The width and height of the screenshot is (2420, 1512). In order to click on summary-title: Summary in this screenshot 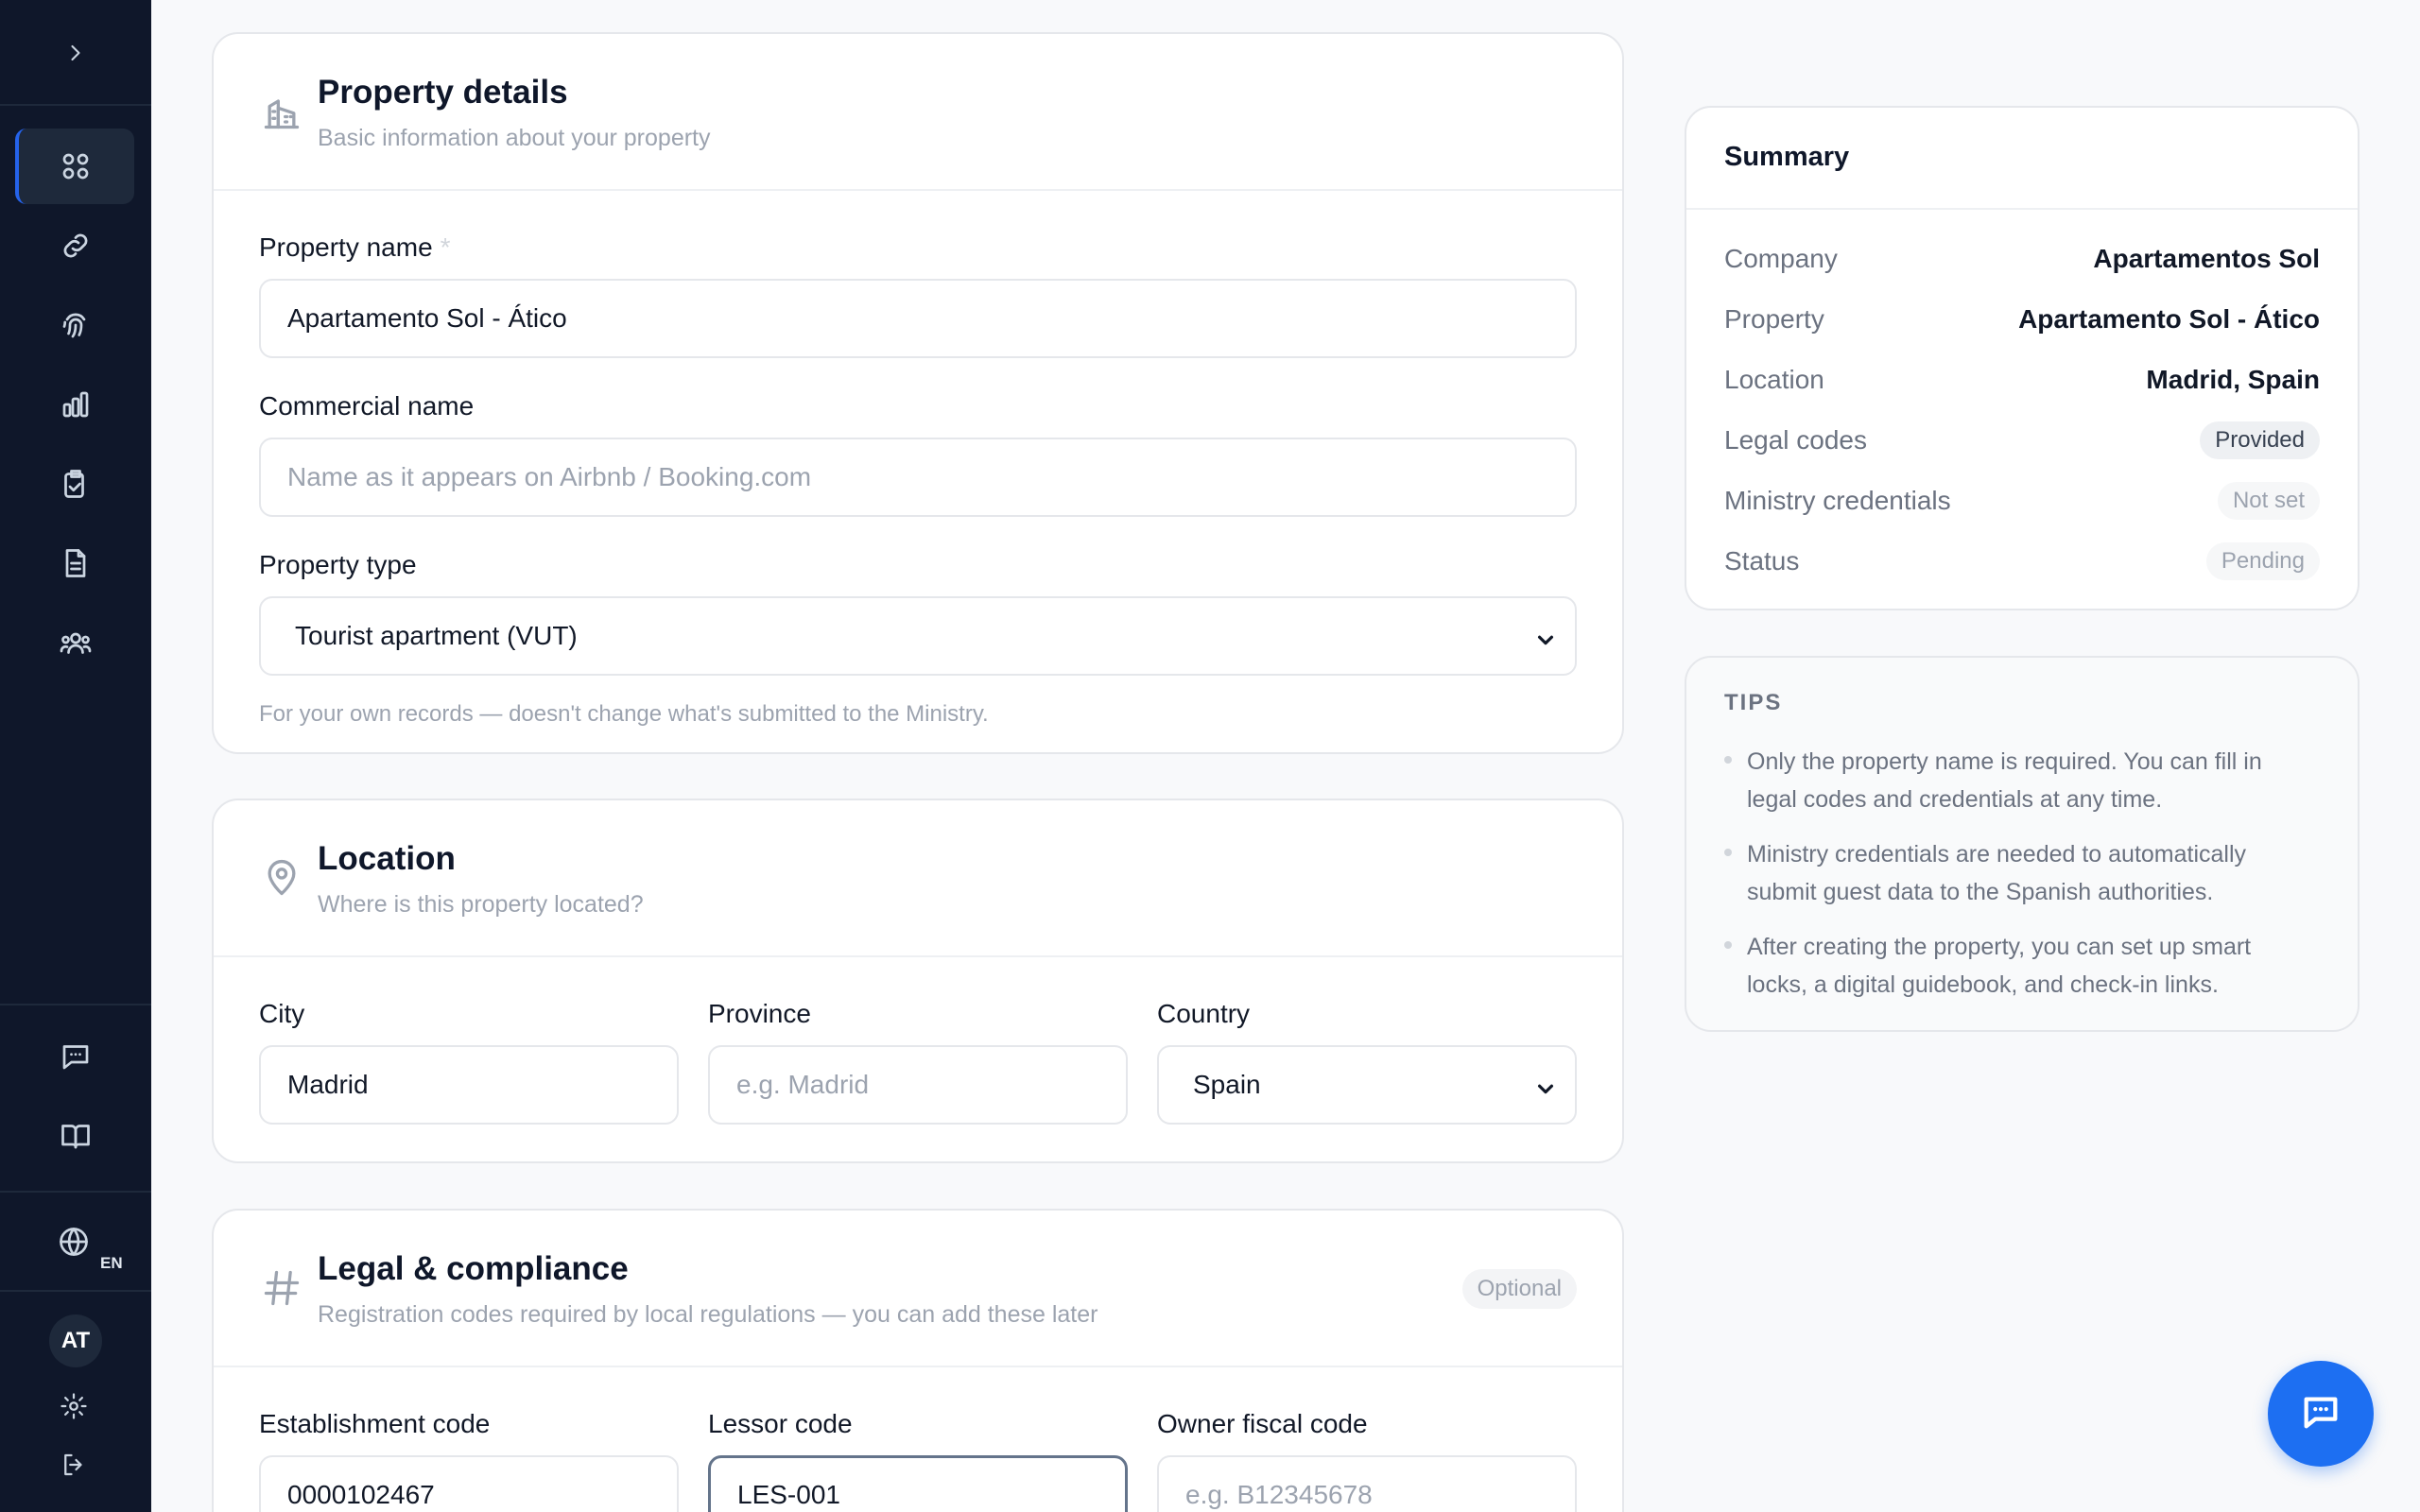, I will do `click(1787, 157)`.